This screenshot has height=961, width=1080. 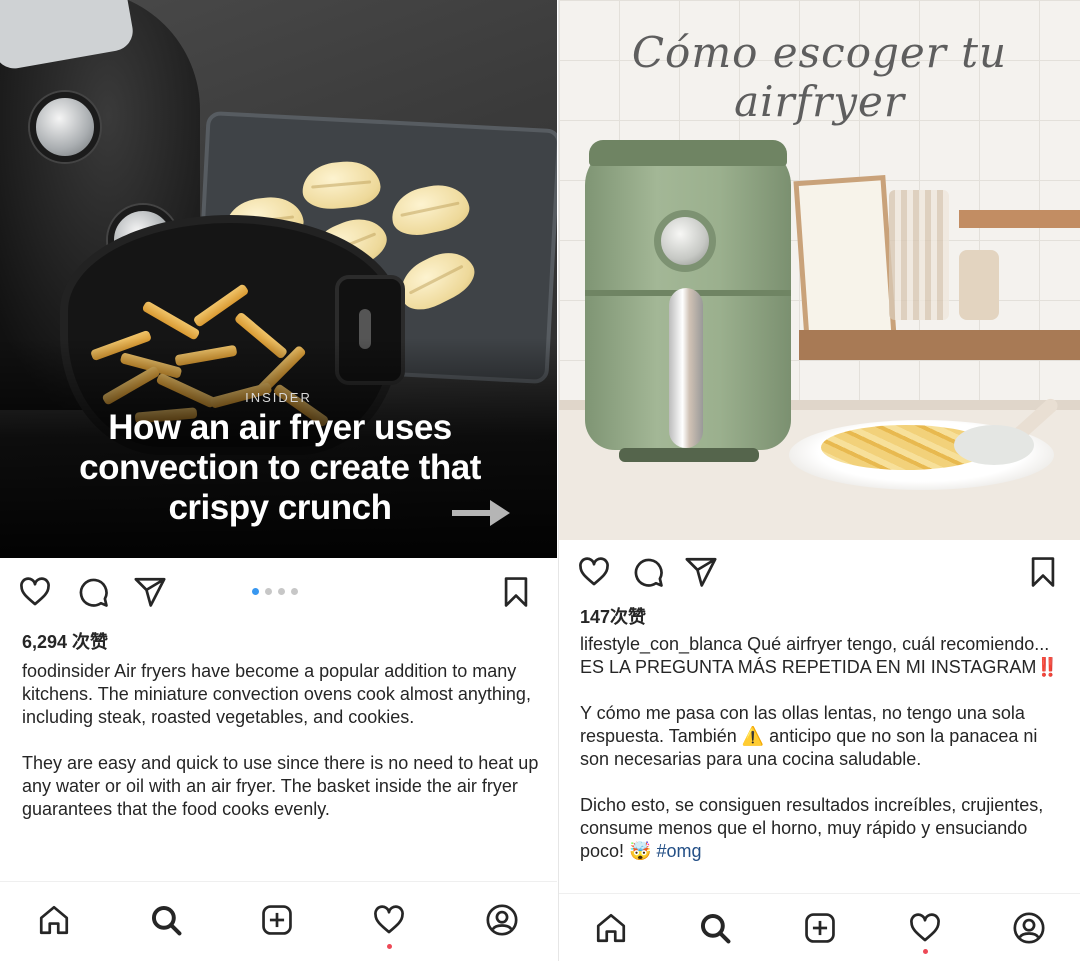 What do you see at coordinates (994, 445) in the screenshot?
I see `spatula` at bounding box center [994, 445].